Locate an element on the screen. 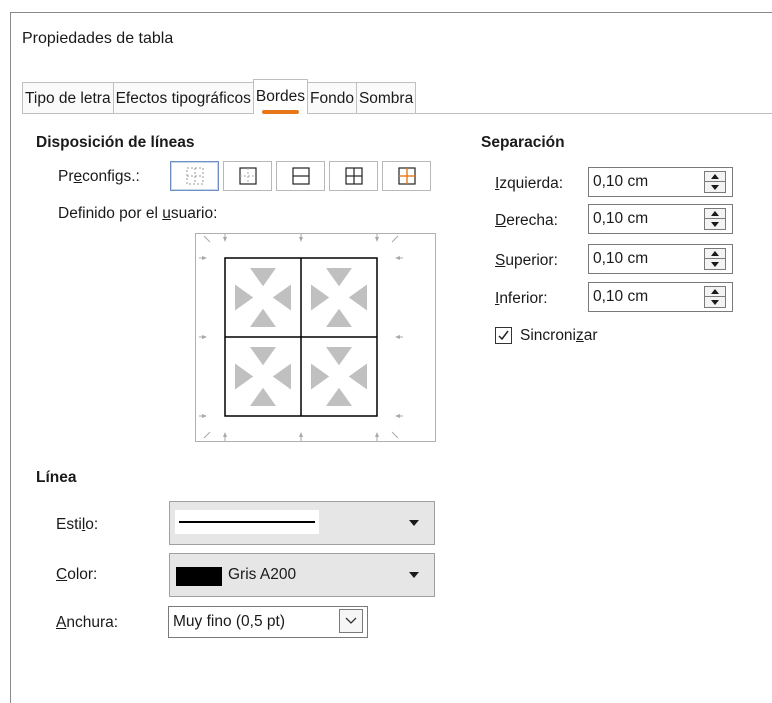 The image size is (772, 703). tab-background: Fondo is located at coordinates (331, 98).